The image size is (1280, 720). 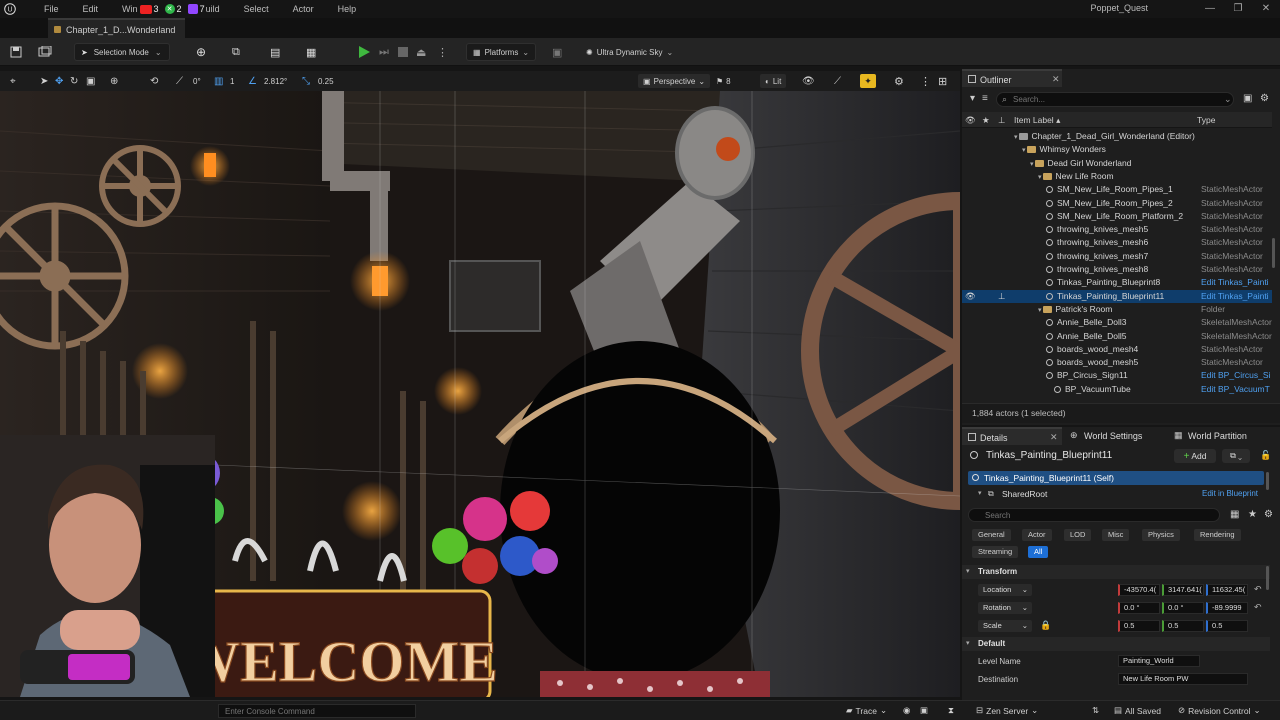 I want to click on console-command-input, so click(x=317, y=711).